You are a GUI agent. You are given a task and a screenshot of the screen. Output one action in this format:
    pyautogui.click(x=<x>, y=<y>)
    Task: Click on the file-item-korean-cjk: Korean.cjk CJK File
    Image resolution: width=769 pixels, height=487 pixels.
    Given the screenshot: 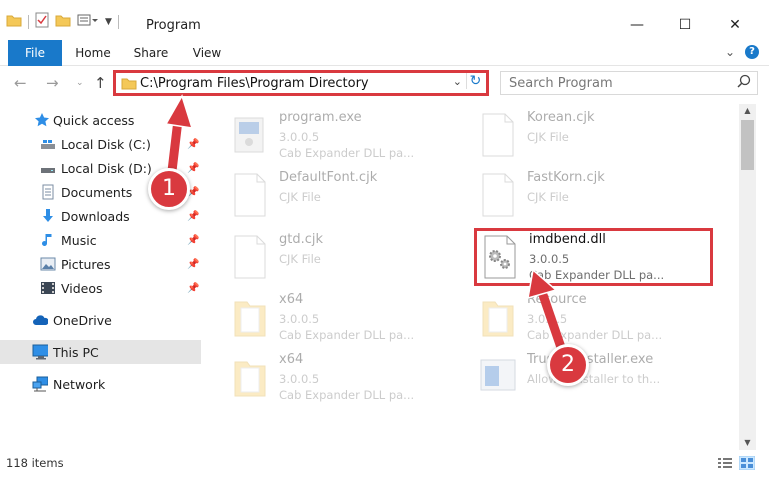 What is the action you would take?
    pyautogui.click(x=600, y=135)
    